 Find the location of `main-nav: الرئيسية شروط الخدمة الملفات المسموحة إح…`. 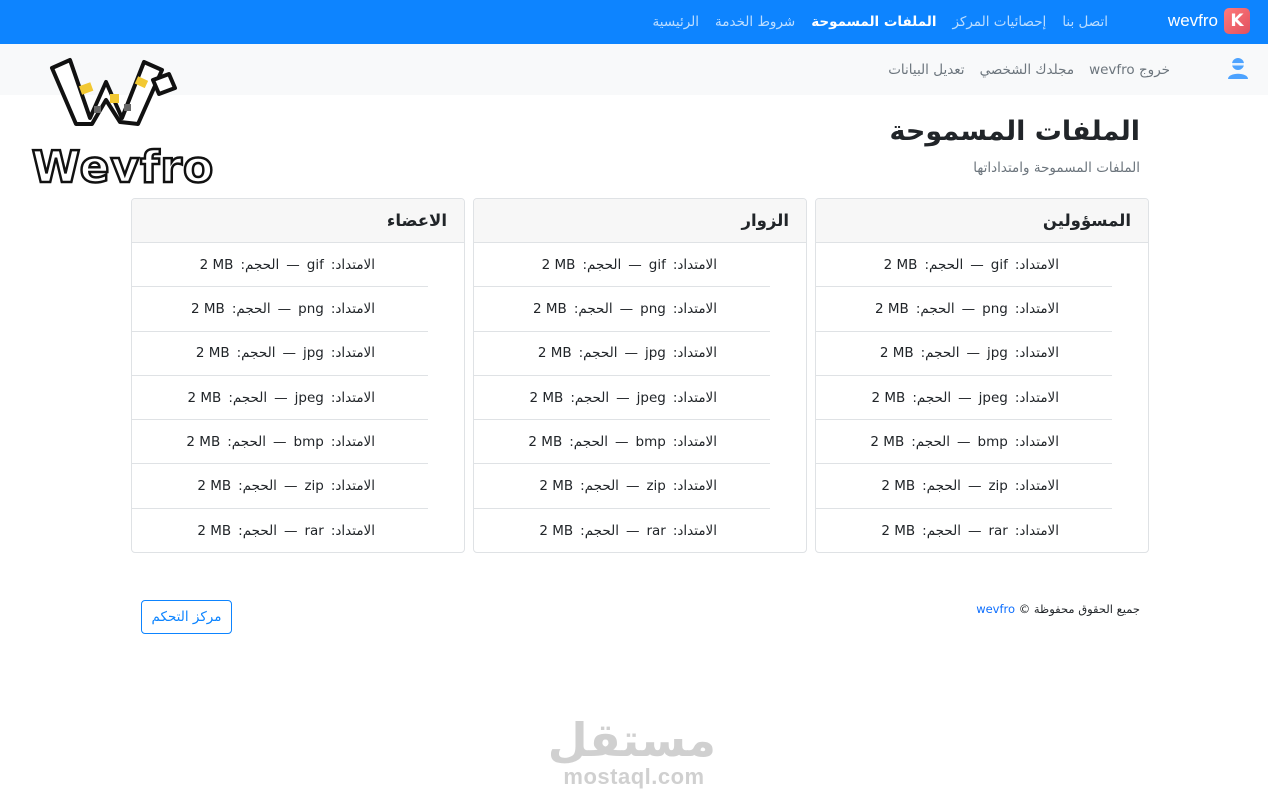

main-nav: الرئيسية شروط الخدمة الملفات المسموحة إح… is located at coordinates (880, 22).